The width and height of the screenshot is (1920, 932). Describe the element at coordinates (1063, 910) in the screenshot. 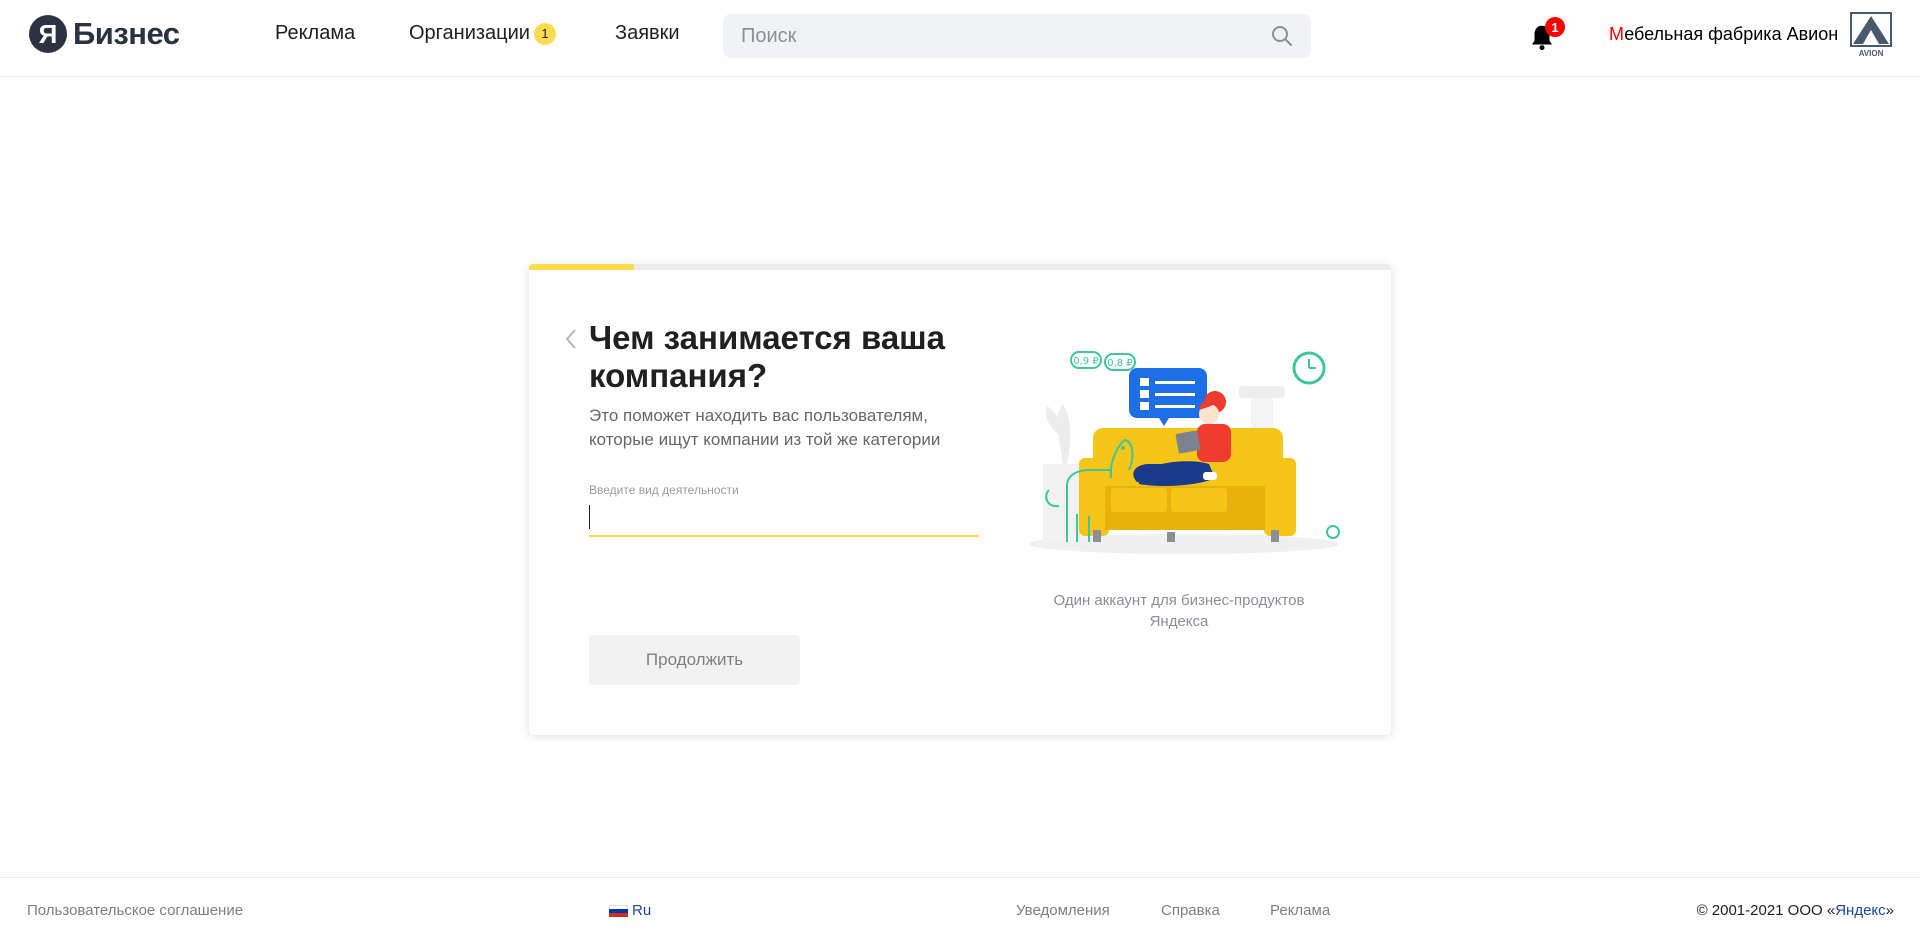

I see `footer-notifications-link: Уведомления` at that location.